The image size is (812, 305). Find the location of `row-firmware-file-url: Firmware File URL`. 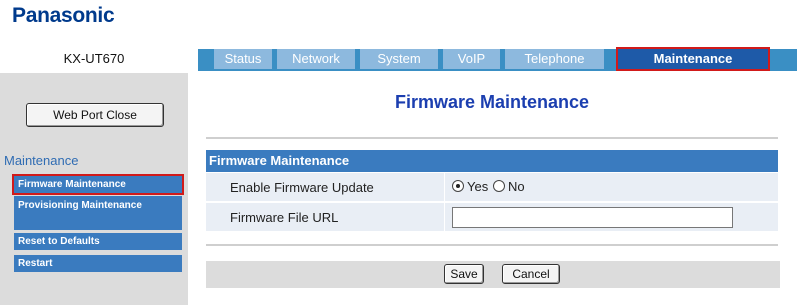

row-firmware-file-url: Firmware File URL is located at coordinates (492, 217).